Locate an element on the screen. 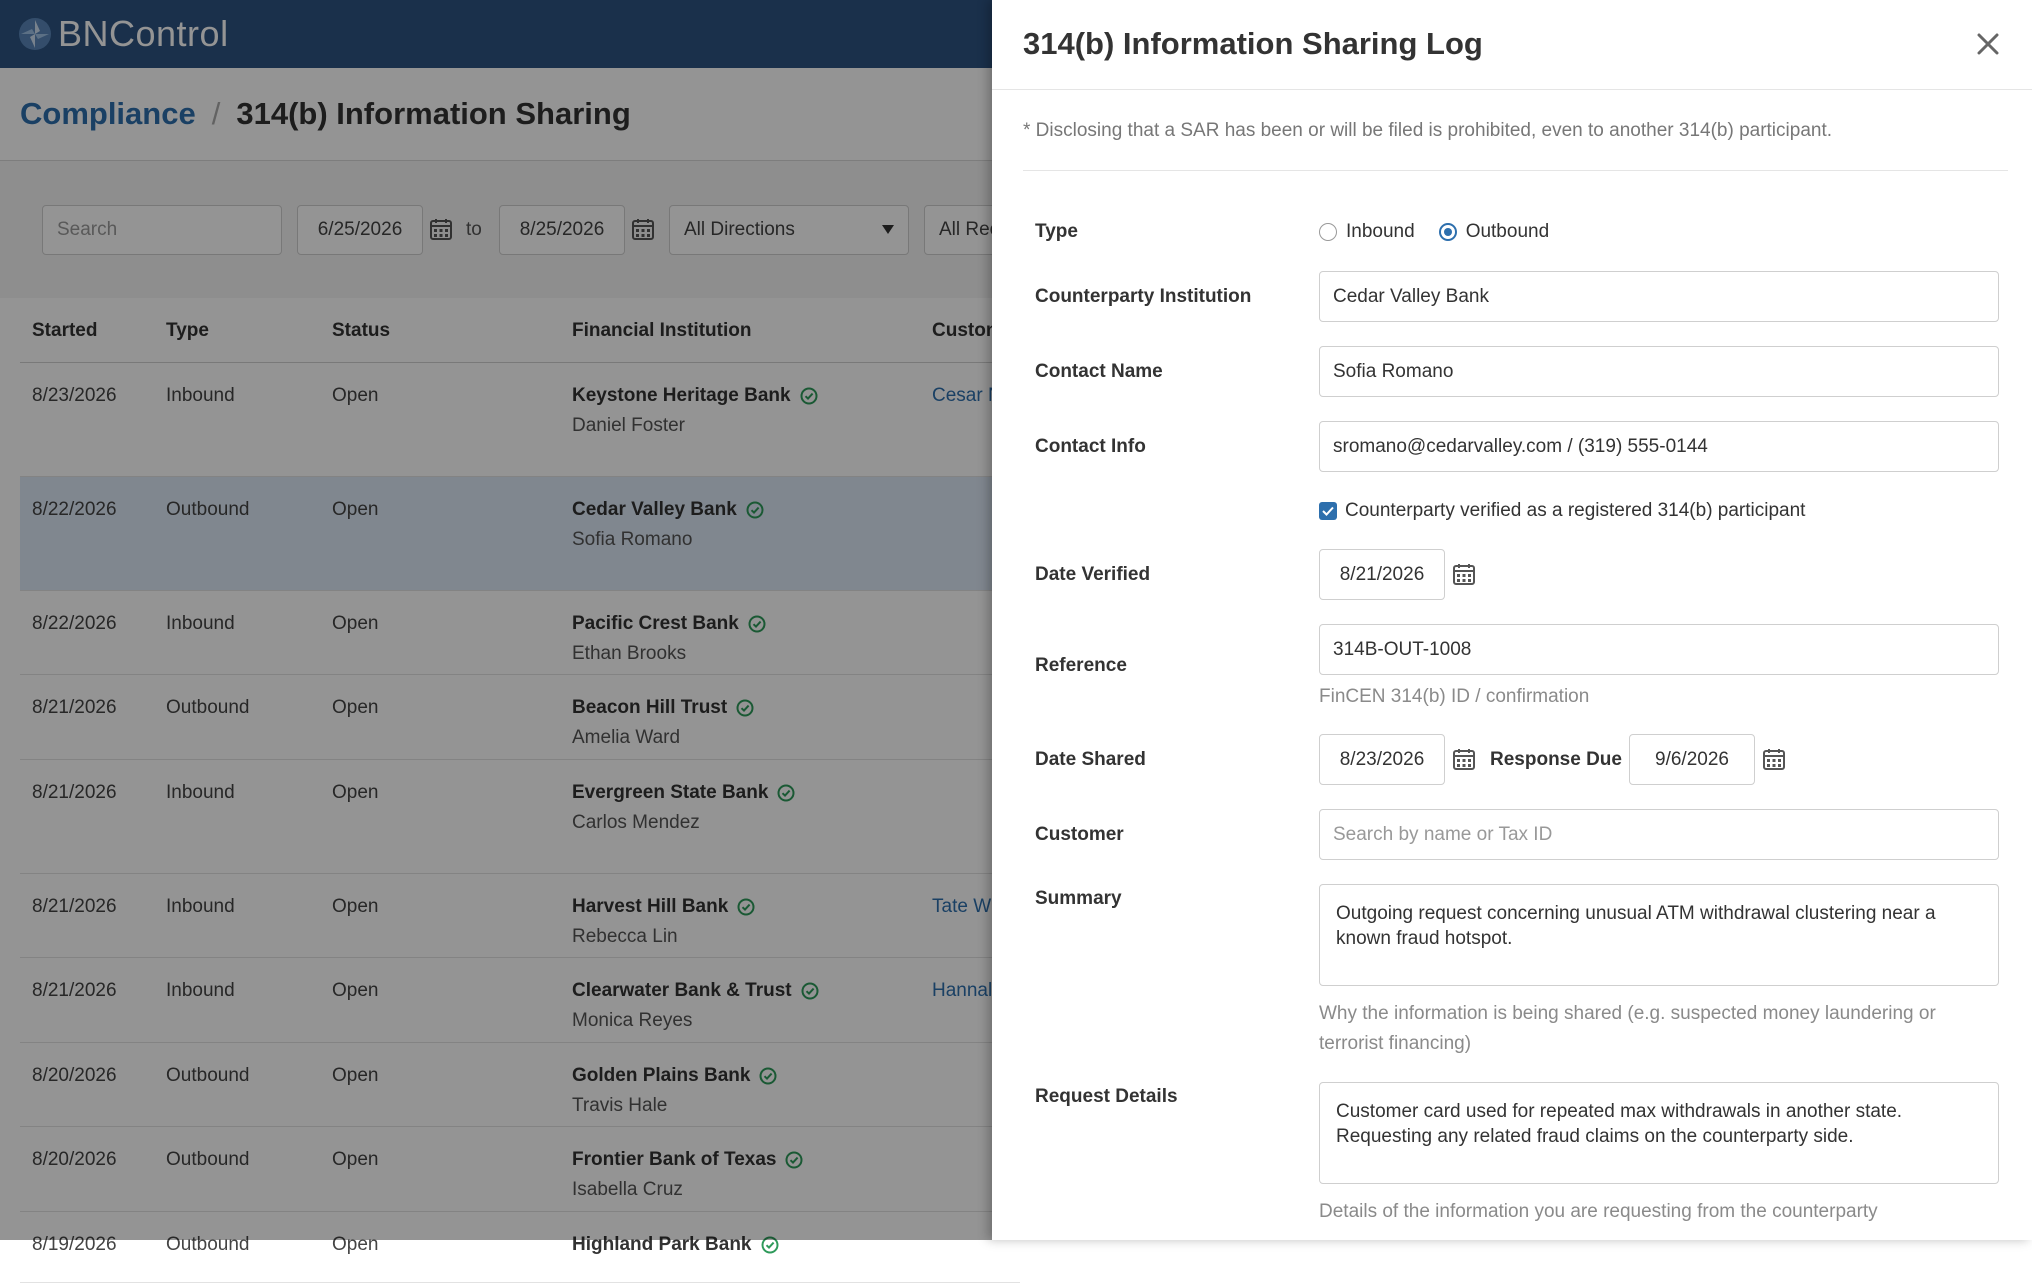 The width and height of the screenshot is (2032, 1283). counterparty-input: Cedar Valley Bank is located at coordinates (1659, 296).